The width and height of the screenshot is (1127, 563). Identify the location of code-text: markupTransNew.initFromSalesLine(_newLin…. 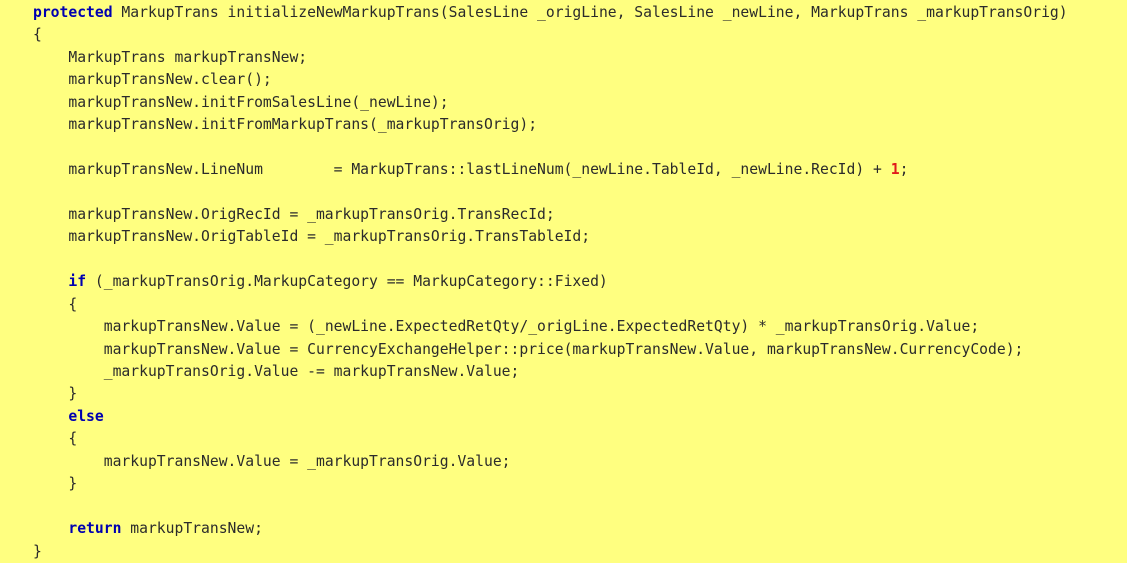
(258, 102).